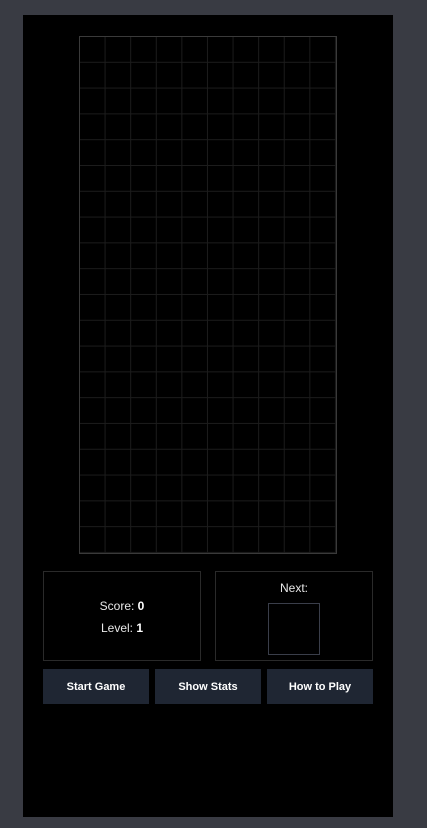  I want to click on score-display: Score: 0, so click(122, 606).